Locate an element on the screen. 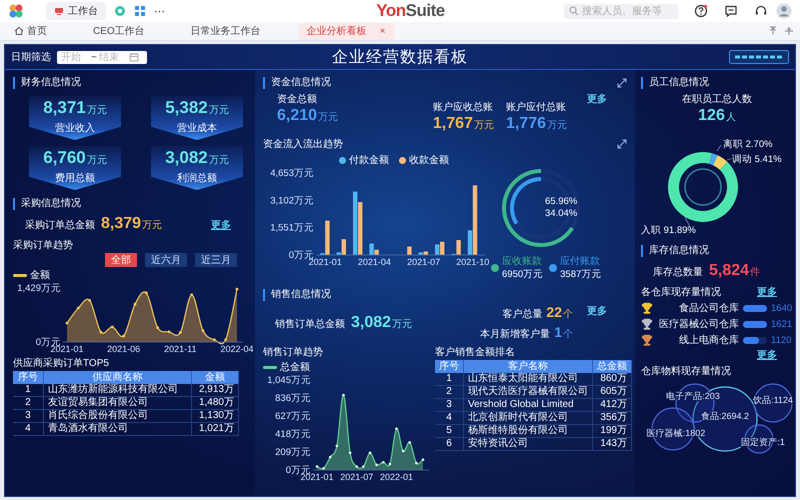 Image resolution: width=800 pixels, height=500 pixels. dashboard-title: 企业经营数据看板 is located at coordinates (400, 58).